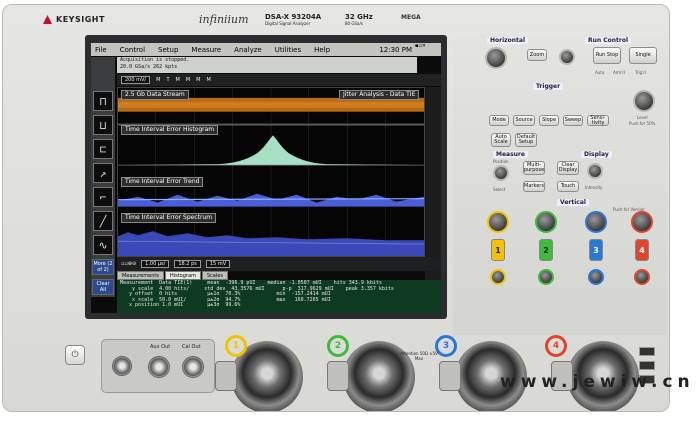  I want to click on tab-scales: Scales, so click(214, 275).